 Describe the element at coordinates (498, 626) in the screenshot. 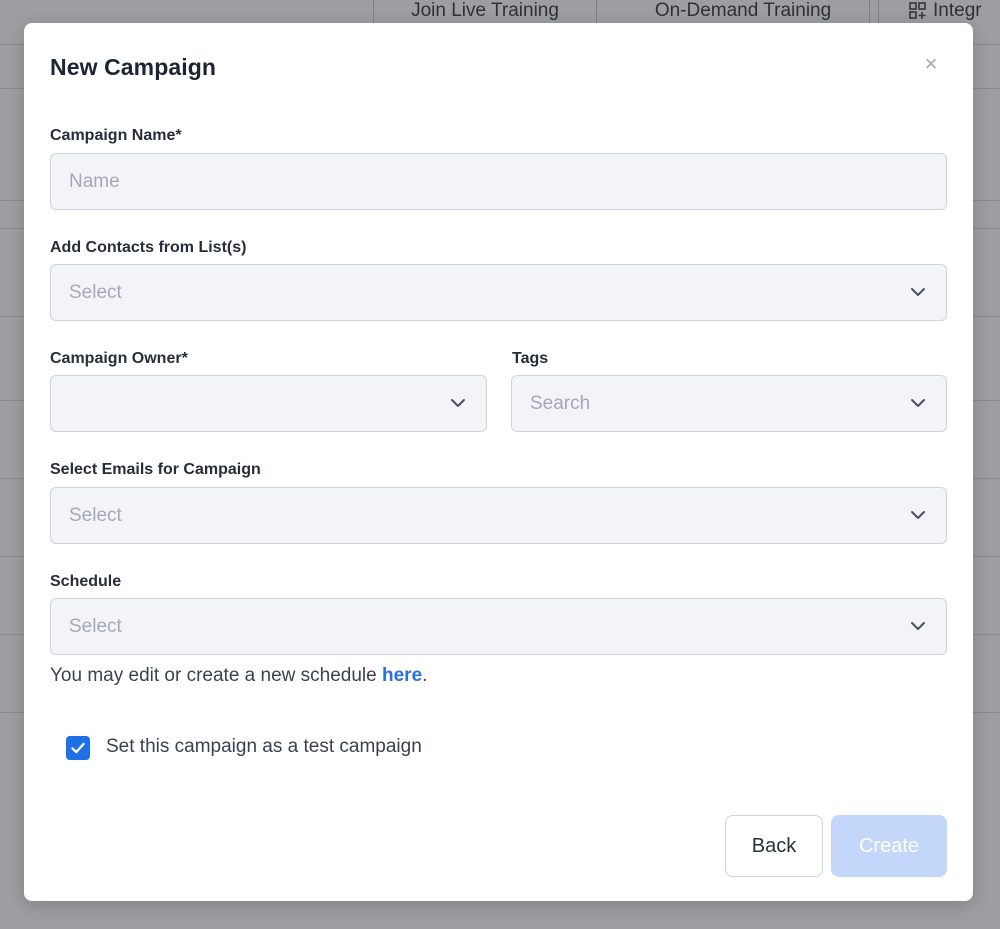

I see `schedule-select: Select` at that location.